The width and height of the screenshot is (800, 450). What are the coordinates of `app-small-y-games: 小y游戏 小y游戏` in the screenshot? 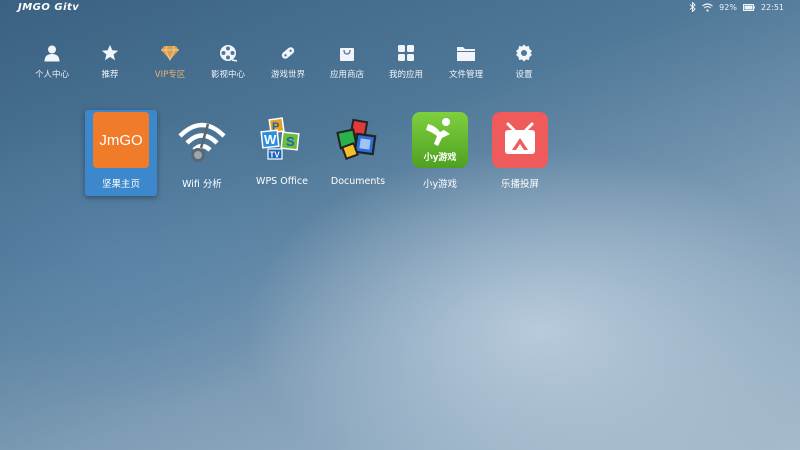 It's located at (440, 153).